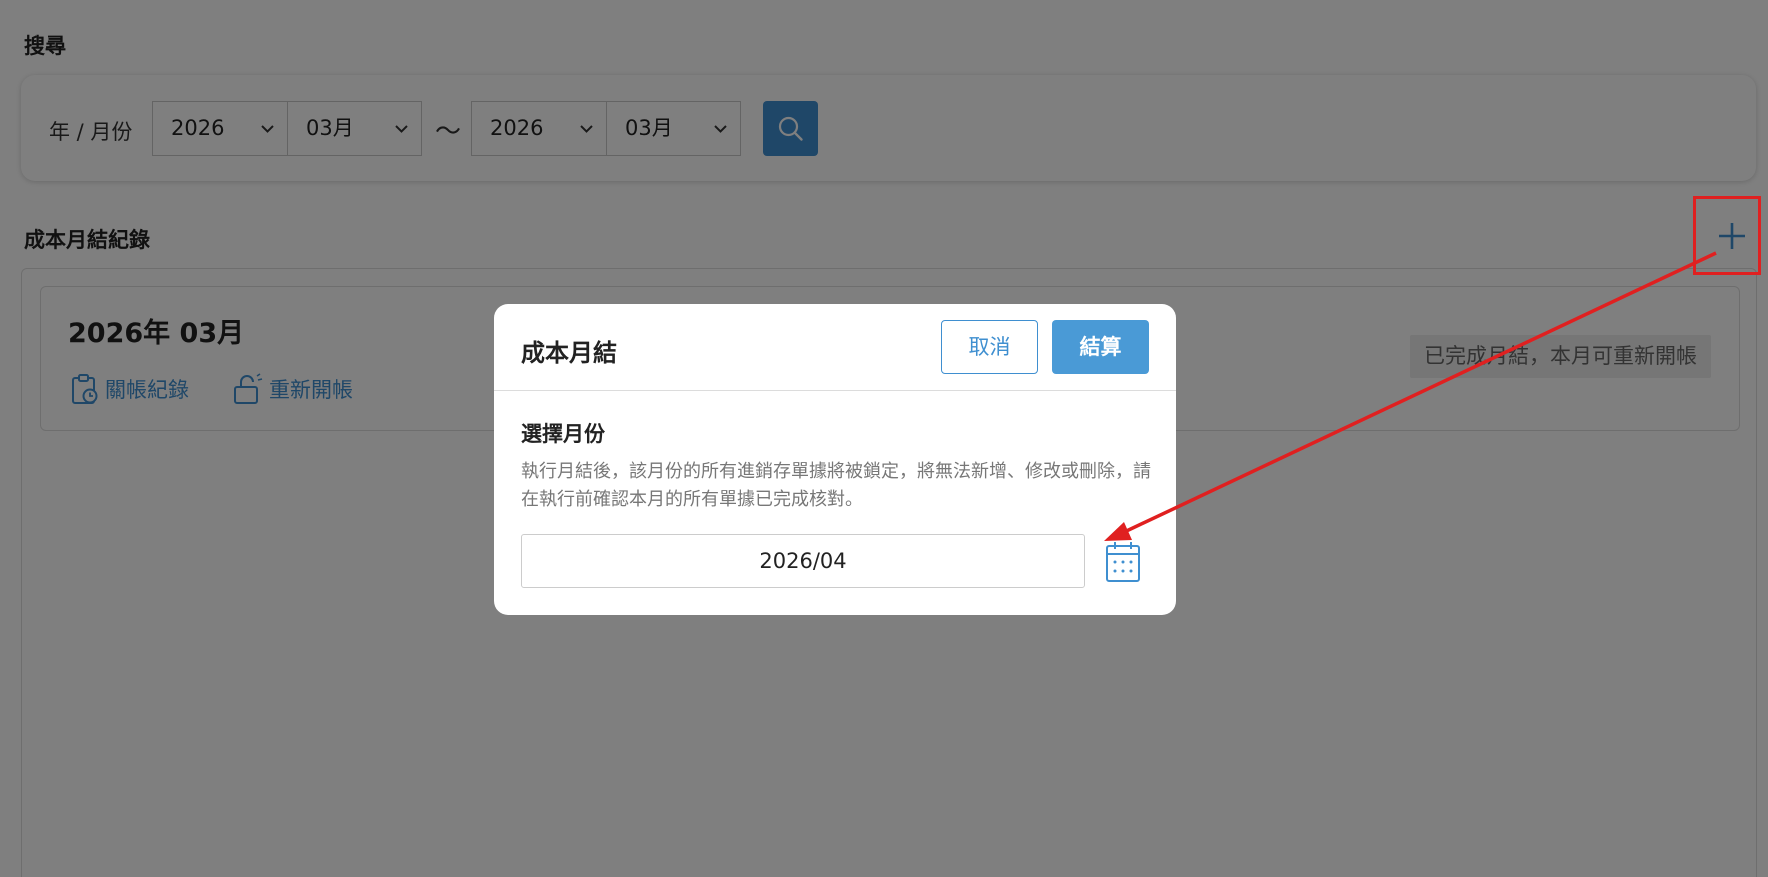 The height and width of the screenshot is (877, 1768). Describe the element at coordinates (563, 434) in the screenshot. I see `select-month-label: 選擇月份` at that location.